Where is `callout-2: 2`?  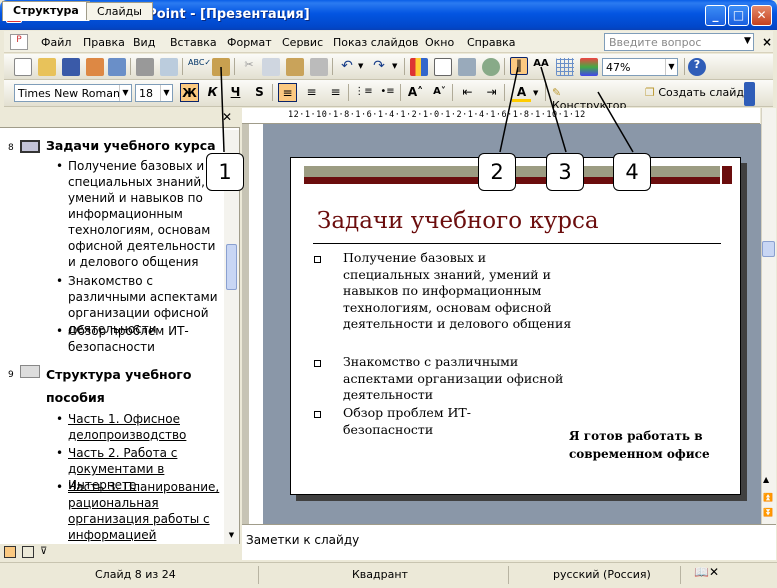
callout-2: 2 is located at coordinates (497, 172).